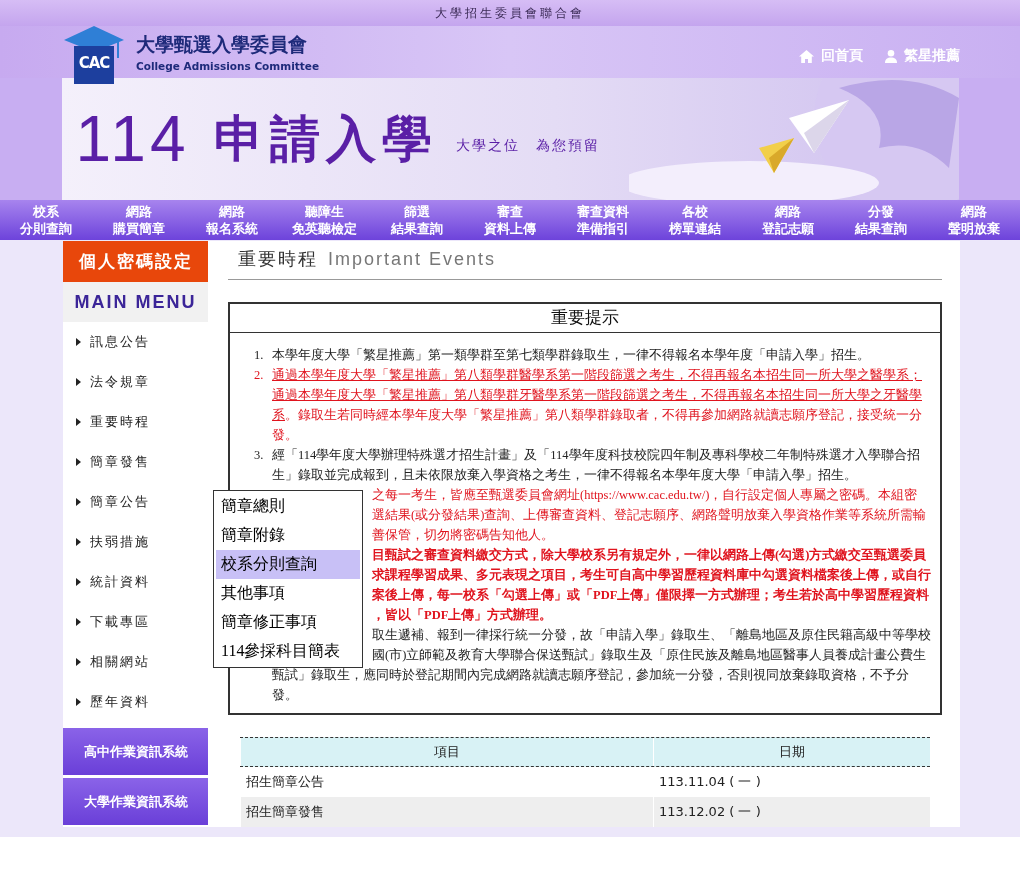  What do you see at coordinates (222, 44) in the screenshot?
I see `org-name: 大學甄選入學委員會` at bounding box center [222, 44].